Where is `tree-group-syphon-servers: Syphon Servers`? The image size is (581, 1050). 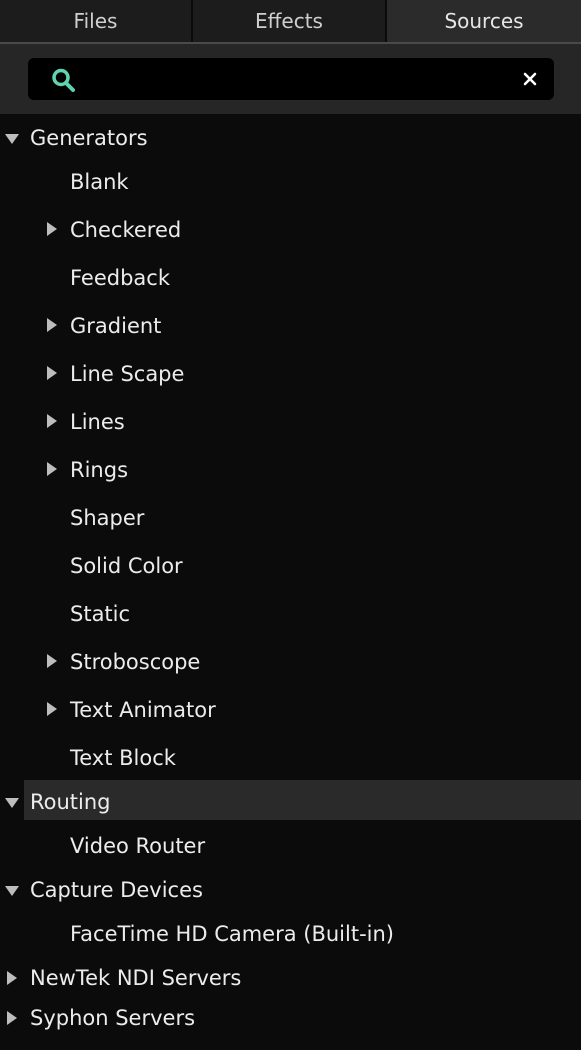 tree-group-syphon-servers: Syphon Servers is located at coordinates (290, 1018).